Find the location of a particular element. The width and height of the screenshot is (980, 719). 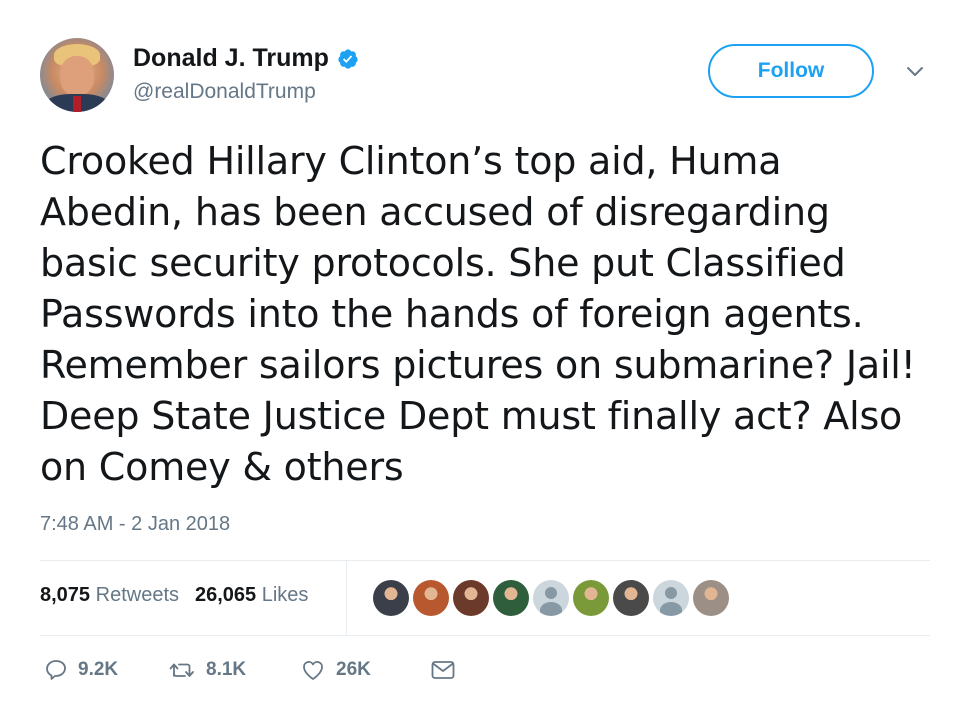

display-name: Donald J. Trump is located at coordinates (231, 58).